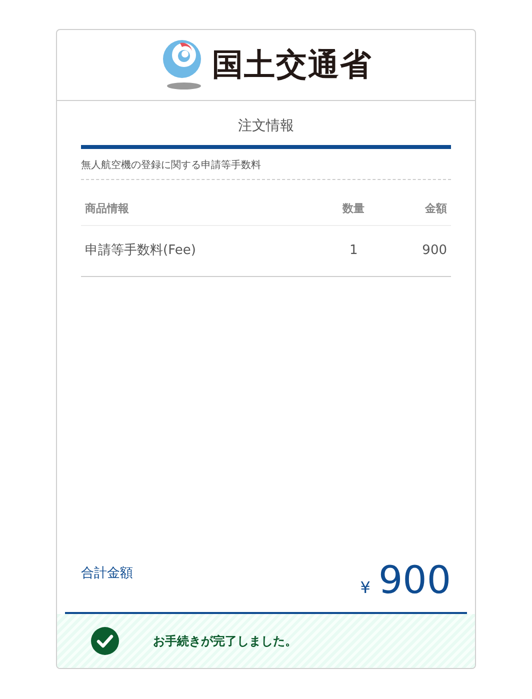 The width and height of the screenshot is (532, 699). What do you see at coordinates (417, 251) in the screenshot?
I see `table-cell: 900` at bounding box center [417, 251].